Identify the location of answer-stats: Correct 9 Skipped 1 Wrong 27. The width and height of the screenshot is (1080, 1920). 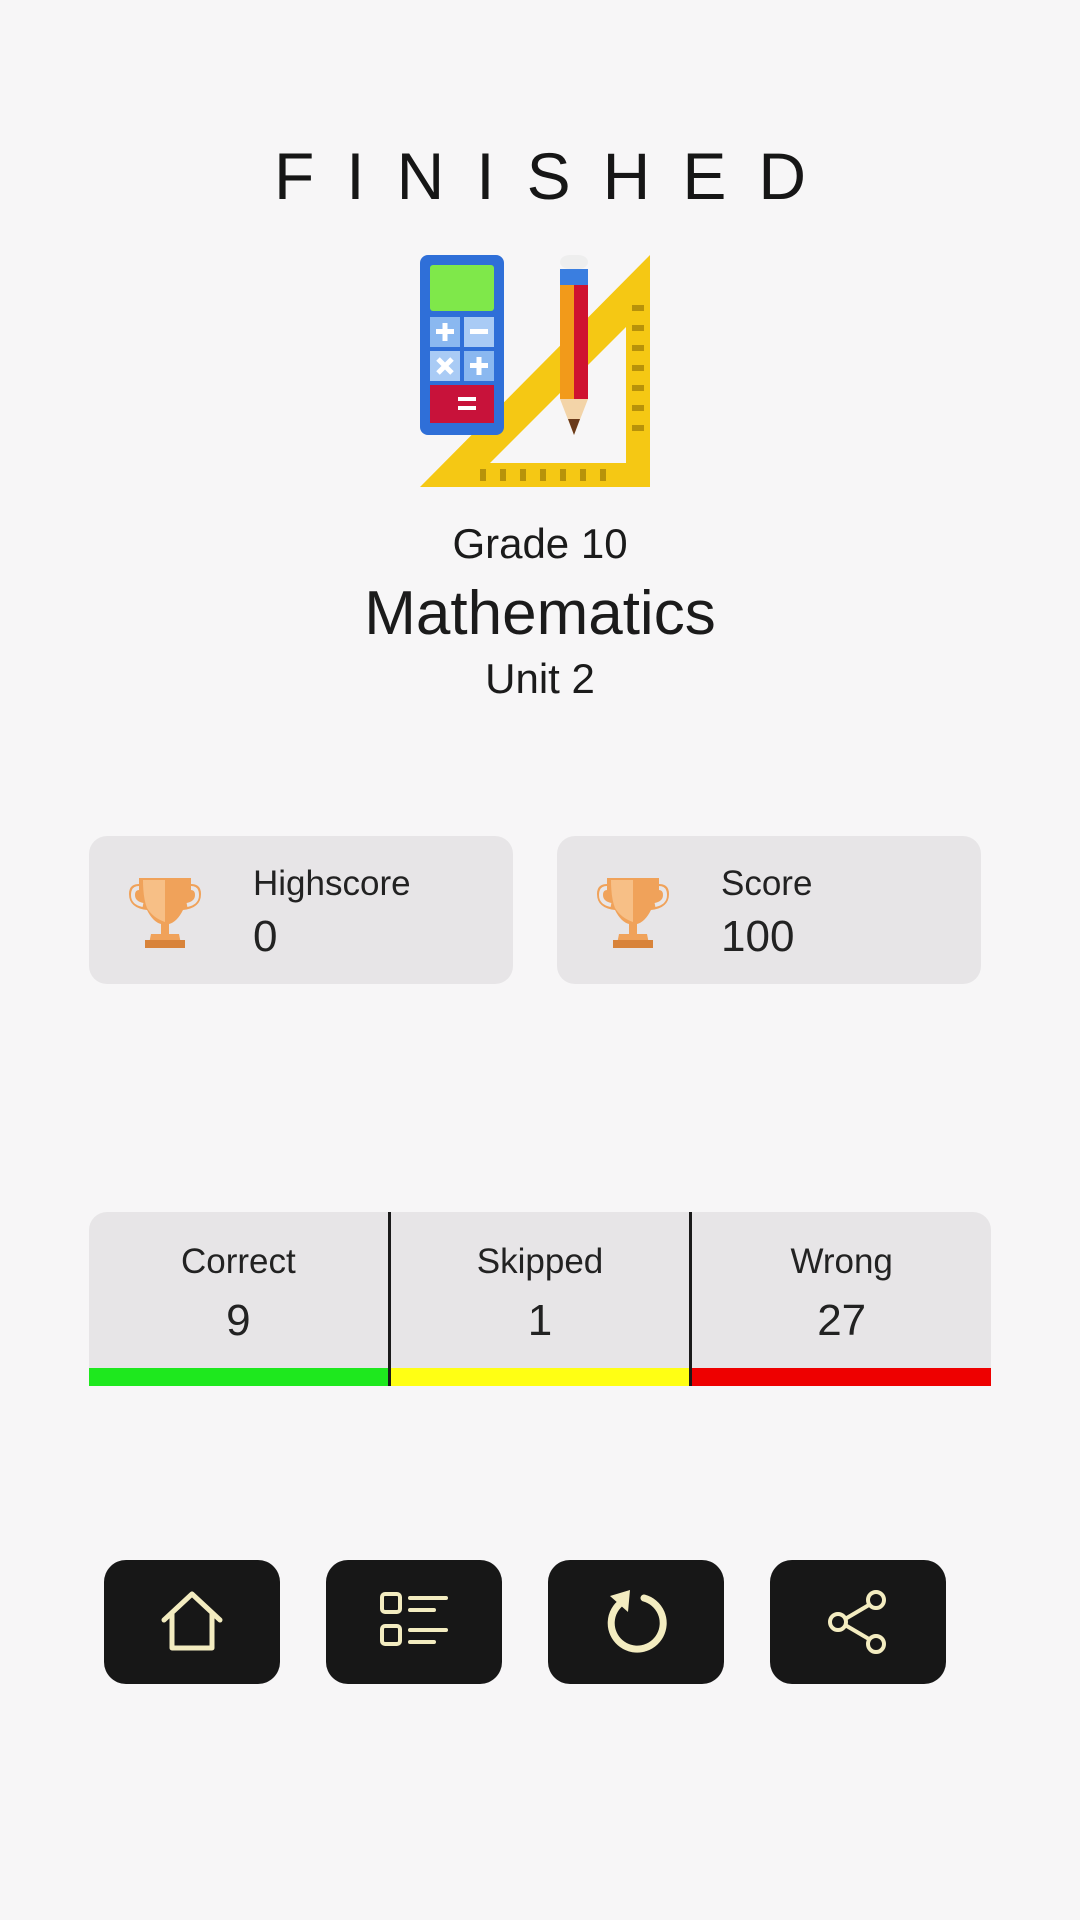
(540, 1299).